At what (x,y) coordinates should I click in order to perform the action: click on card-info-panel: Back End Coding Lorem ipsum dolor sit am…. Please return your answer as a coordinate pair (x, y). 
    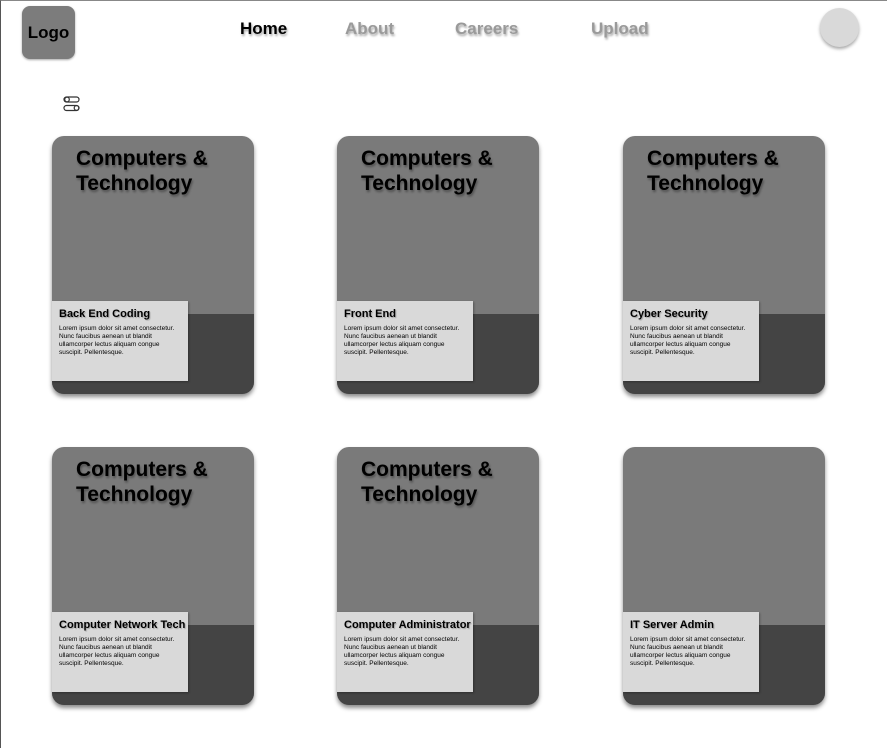
    Looking at the image, I should click on (120, 341).